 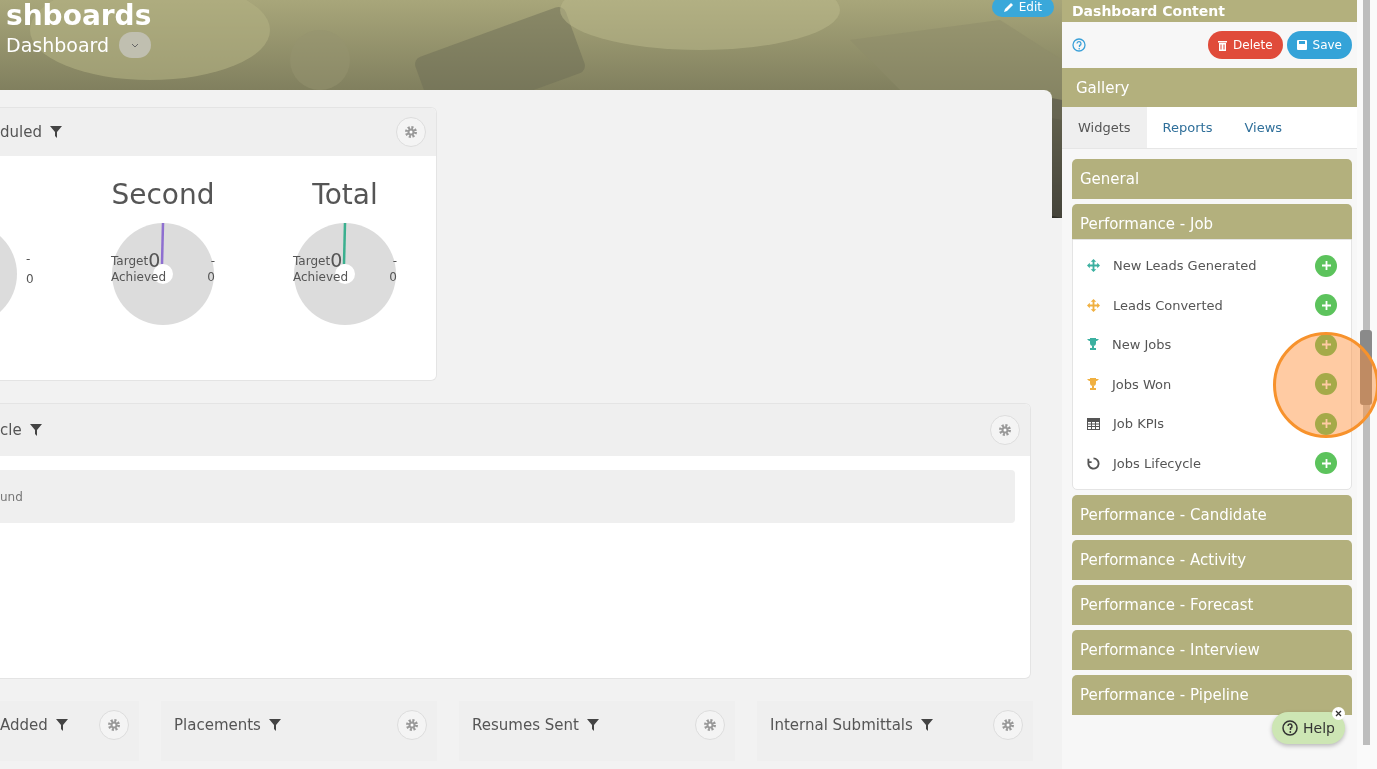 What do you see at coordinates (1319, 45) in the screenshot?
I see `save-button: Save` at bounding box center [1319, 45].